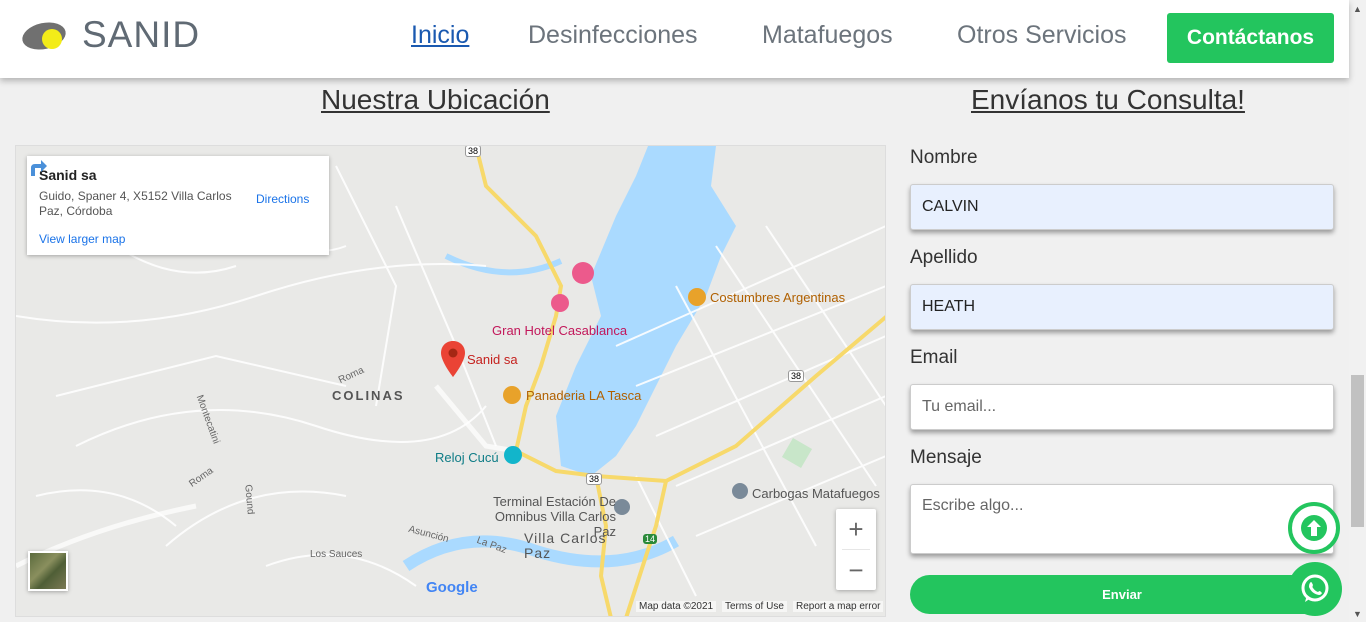  What do you see at coordinates (856, 570) in the screenshot?
I see `zoom-out-button: −` at bounding box center [856, 570].